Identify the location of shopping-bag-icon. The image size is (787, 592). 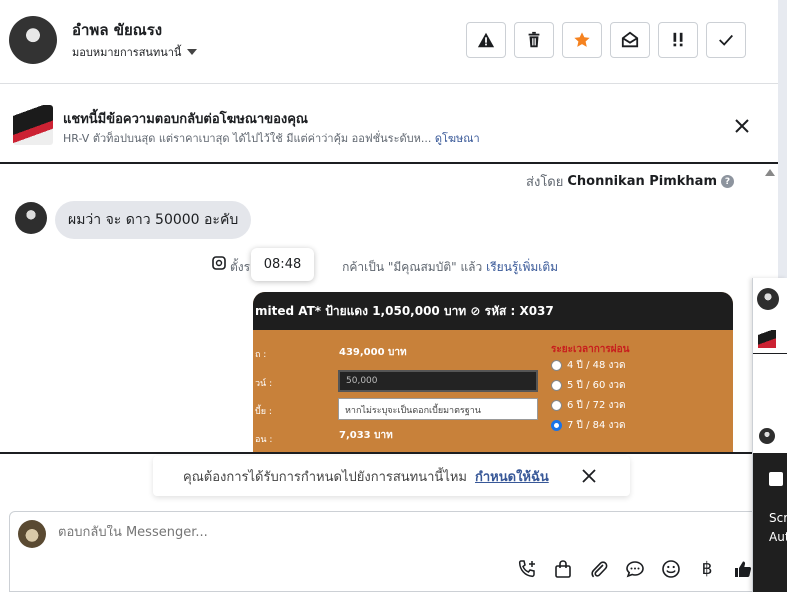
(563, 569).